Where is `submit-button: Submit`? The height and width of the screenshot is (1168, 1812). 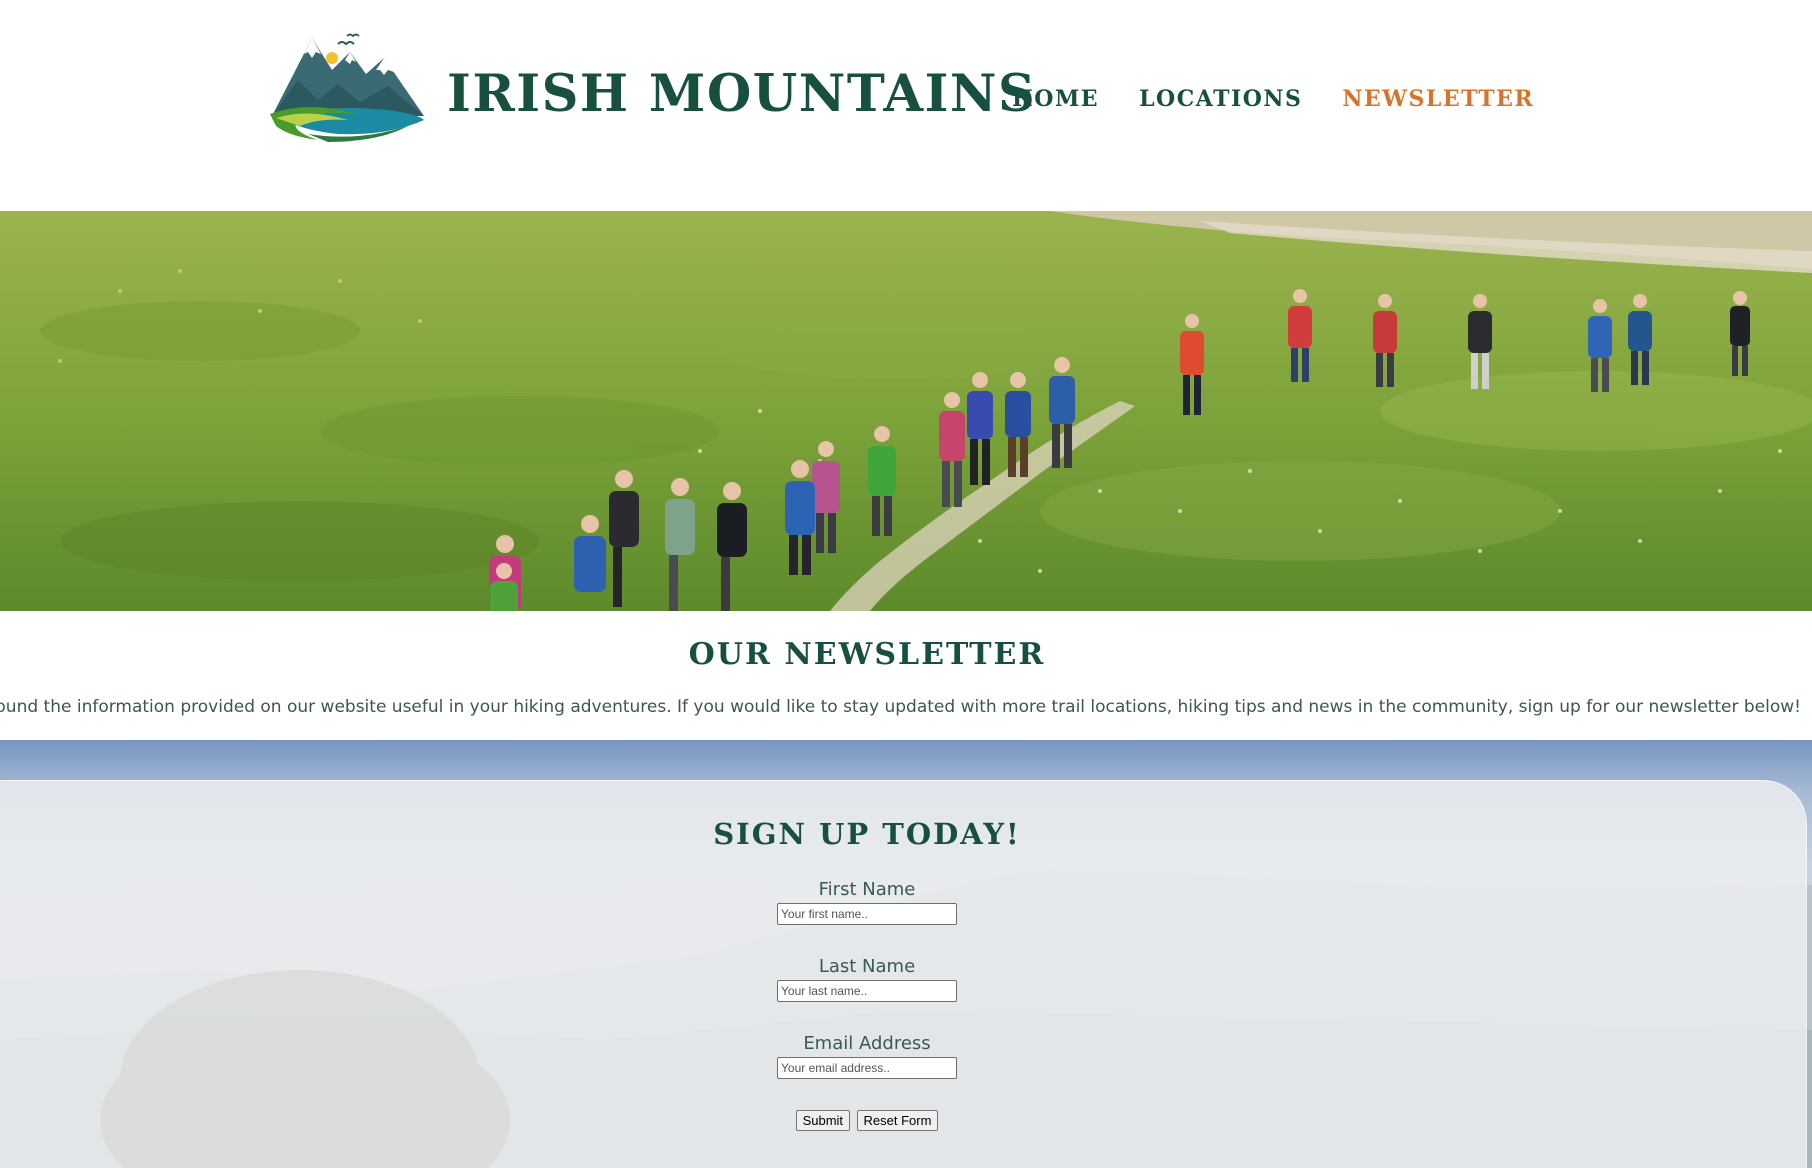
submit-button: Submit is located at coordinates (823, 1120).